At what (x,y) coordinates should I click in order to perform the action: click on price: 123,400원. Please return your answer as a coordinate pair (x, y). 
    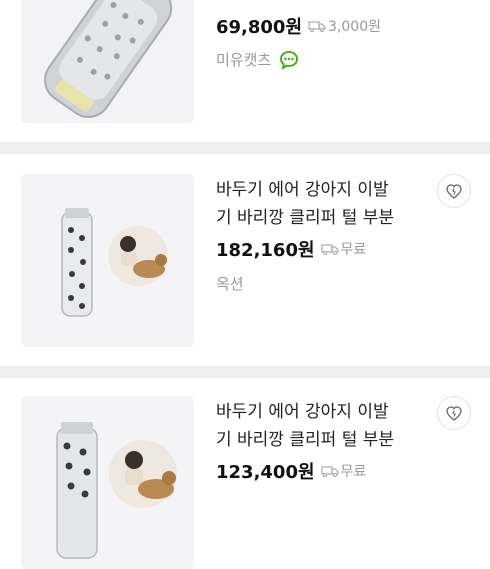
    Looking at the image, I should click on (265, 472).